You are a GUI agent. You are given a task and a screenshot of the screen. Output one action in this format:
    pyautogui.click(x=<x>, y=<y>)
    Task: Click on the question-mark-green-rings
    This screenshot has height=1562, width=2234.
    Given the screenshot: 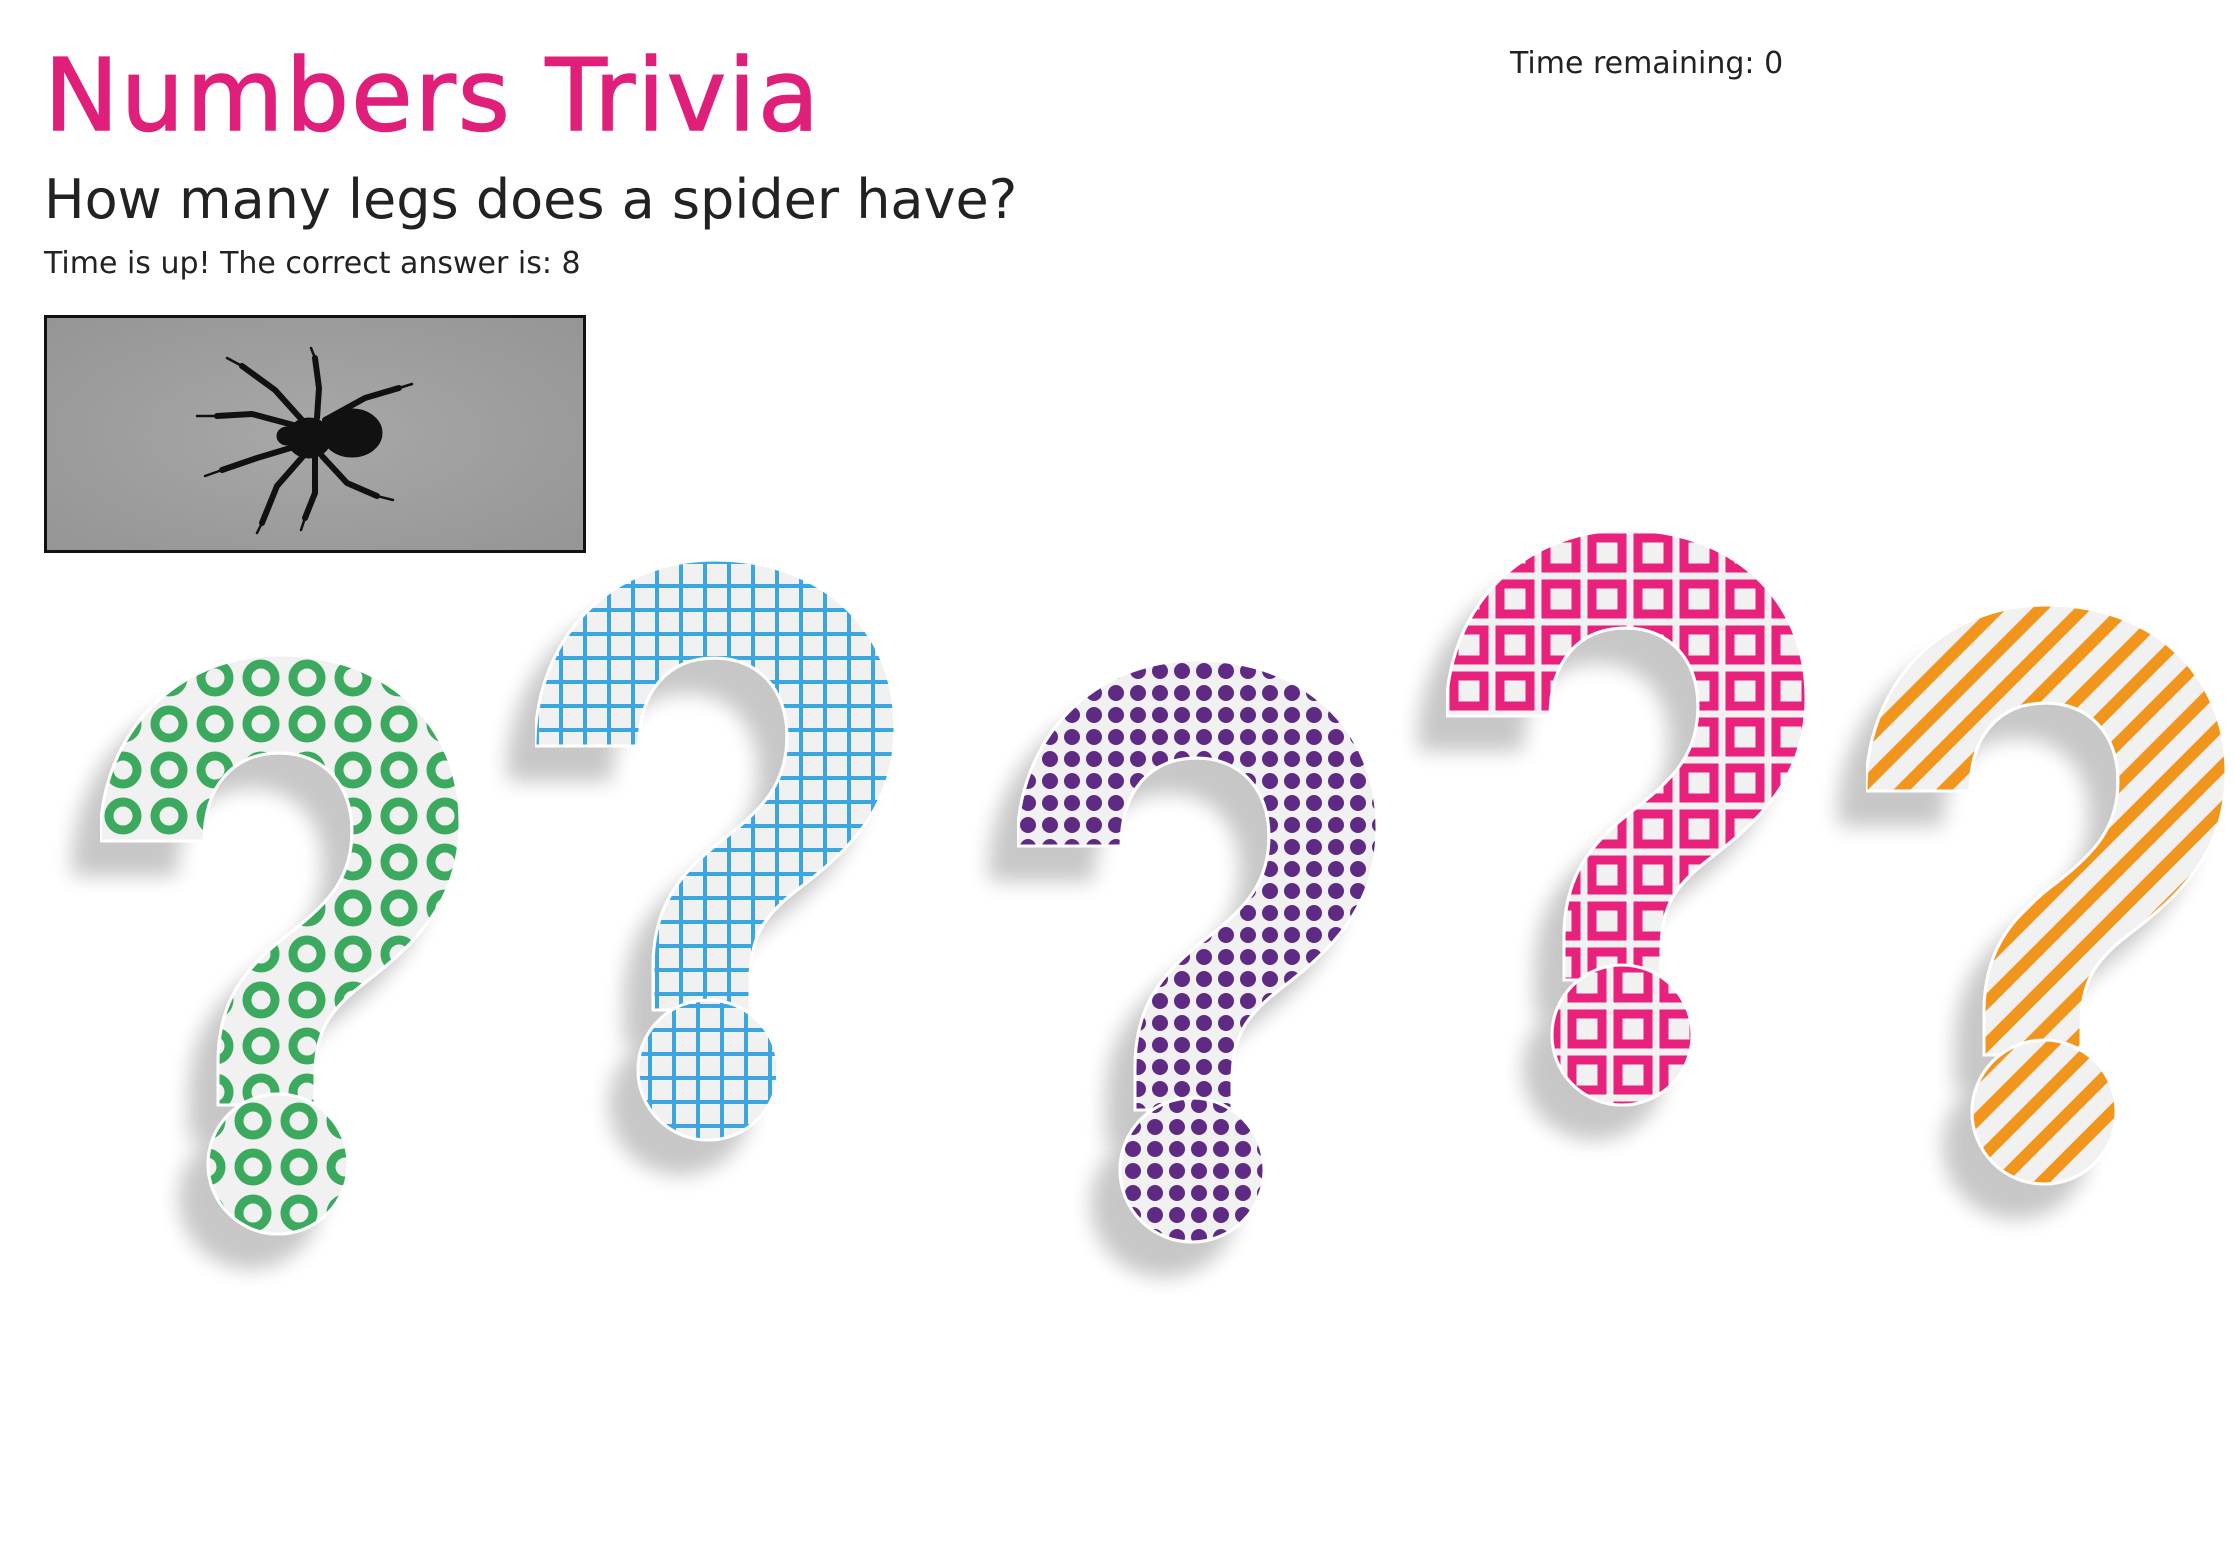 What is the action you would take?
    pyautogui.click(x=280, y=945)
    